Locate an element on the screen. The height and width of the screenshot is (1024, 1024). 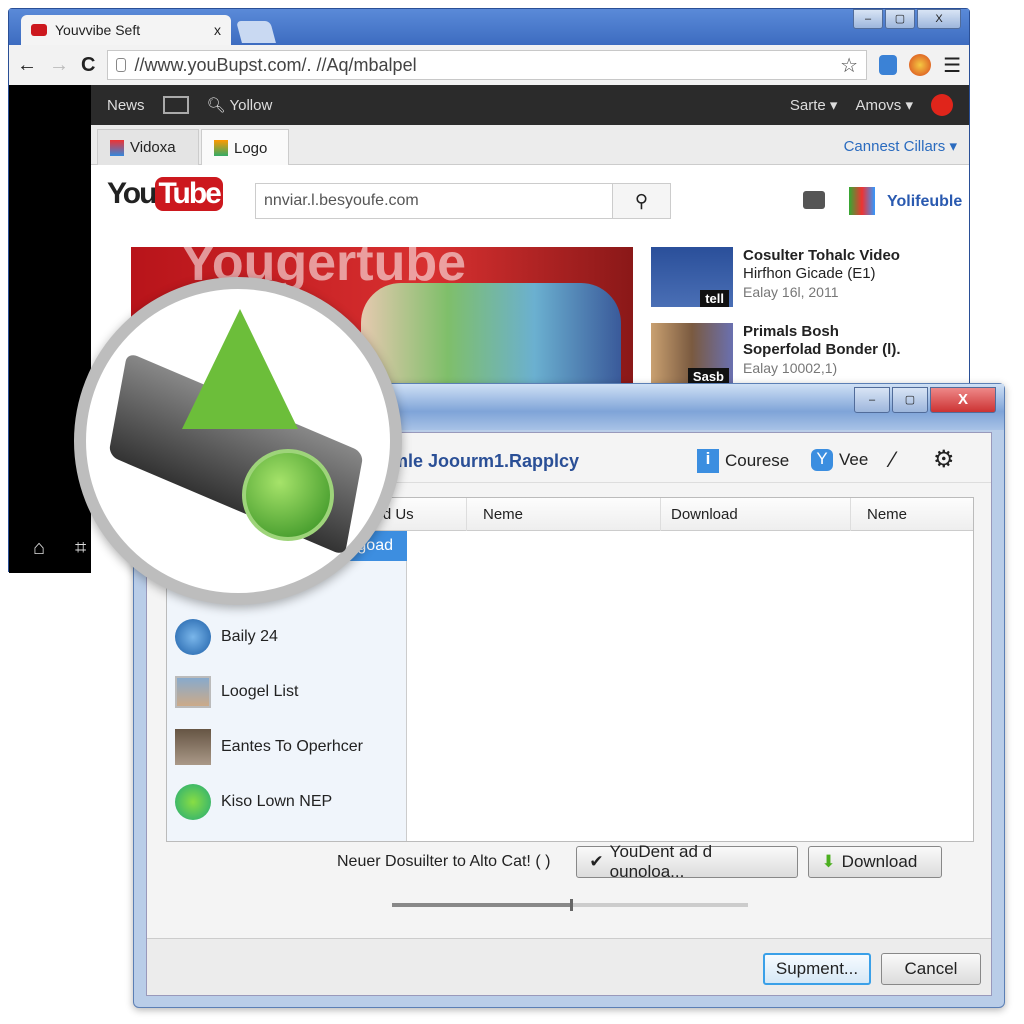
search-icon: 🔍︎ is located at coordinates (216, 105).